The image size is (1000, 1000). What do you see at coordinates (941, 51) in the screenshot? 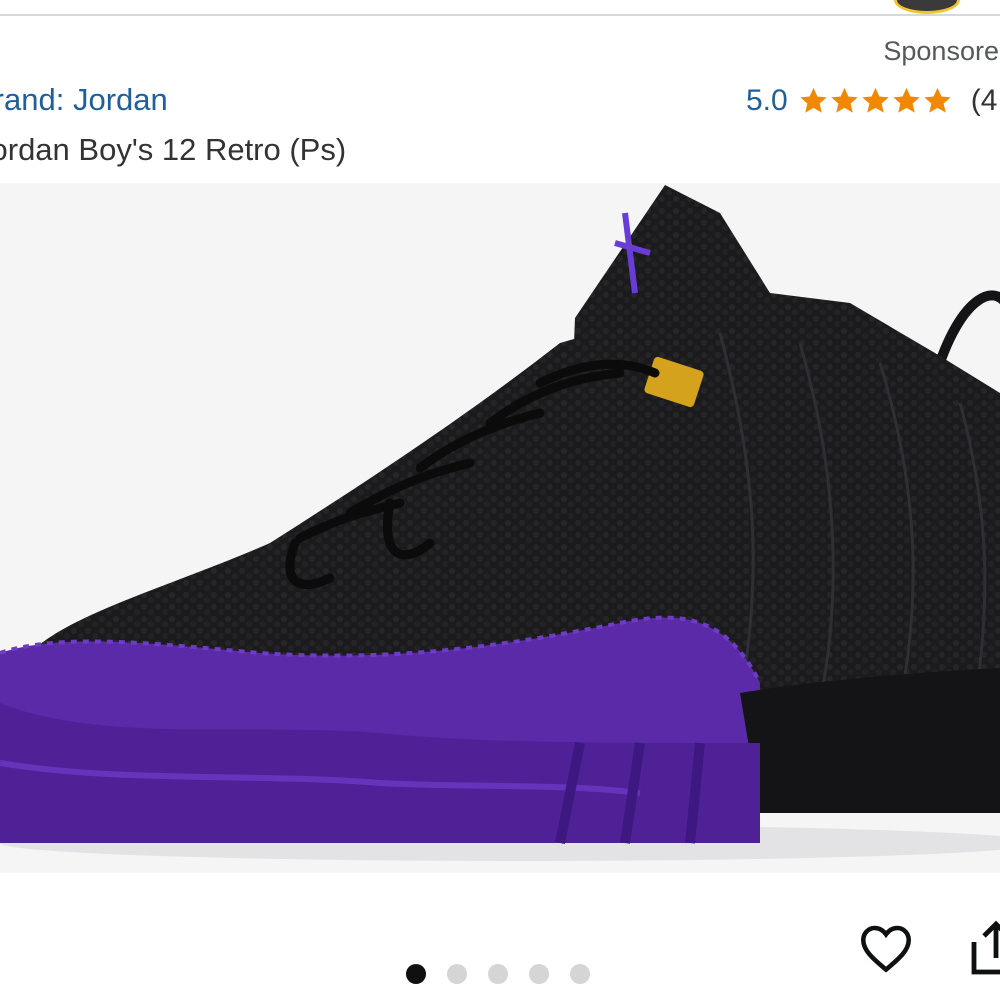
I see `sponsored-label: Sponsored` at bounding box center [941, 51].